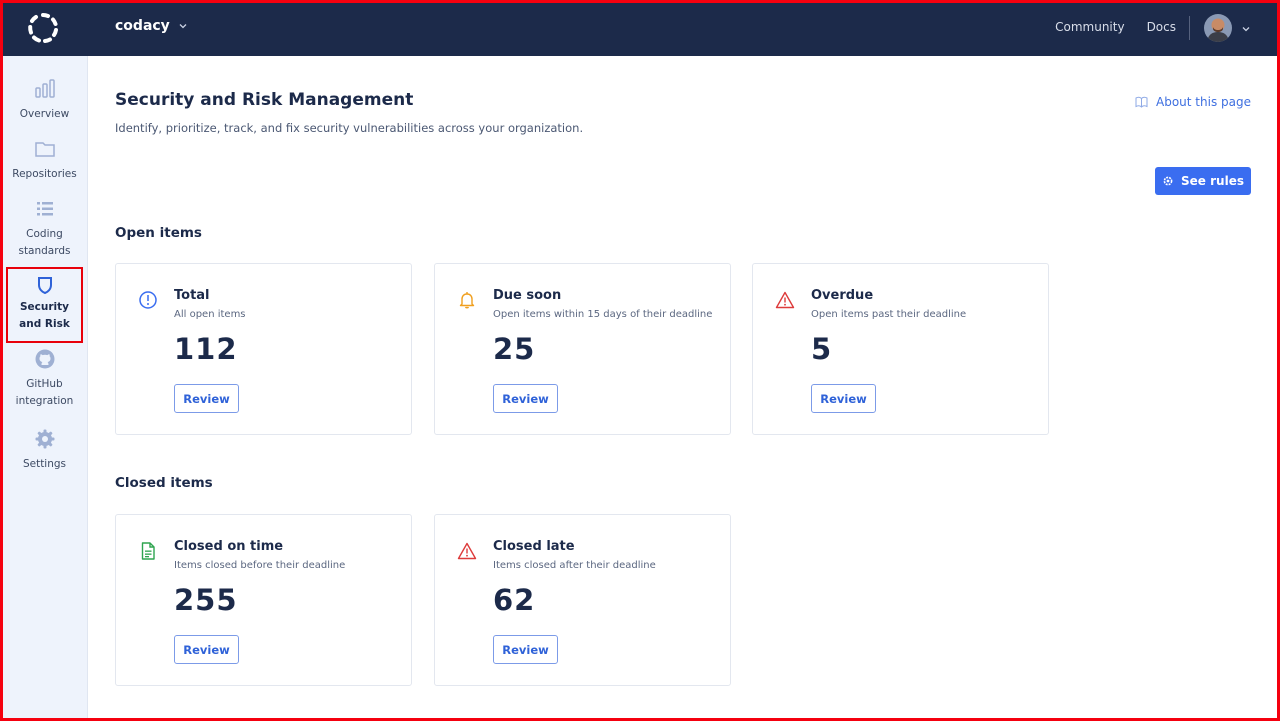 The height and width of the screenshot is (721, 1280). Describe the element at coordinates (44, 174) in the screenshot. I see `sidebar-item-label: Repositories` at that location.